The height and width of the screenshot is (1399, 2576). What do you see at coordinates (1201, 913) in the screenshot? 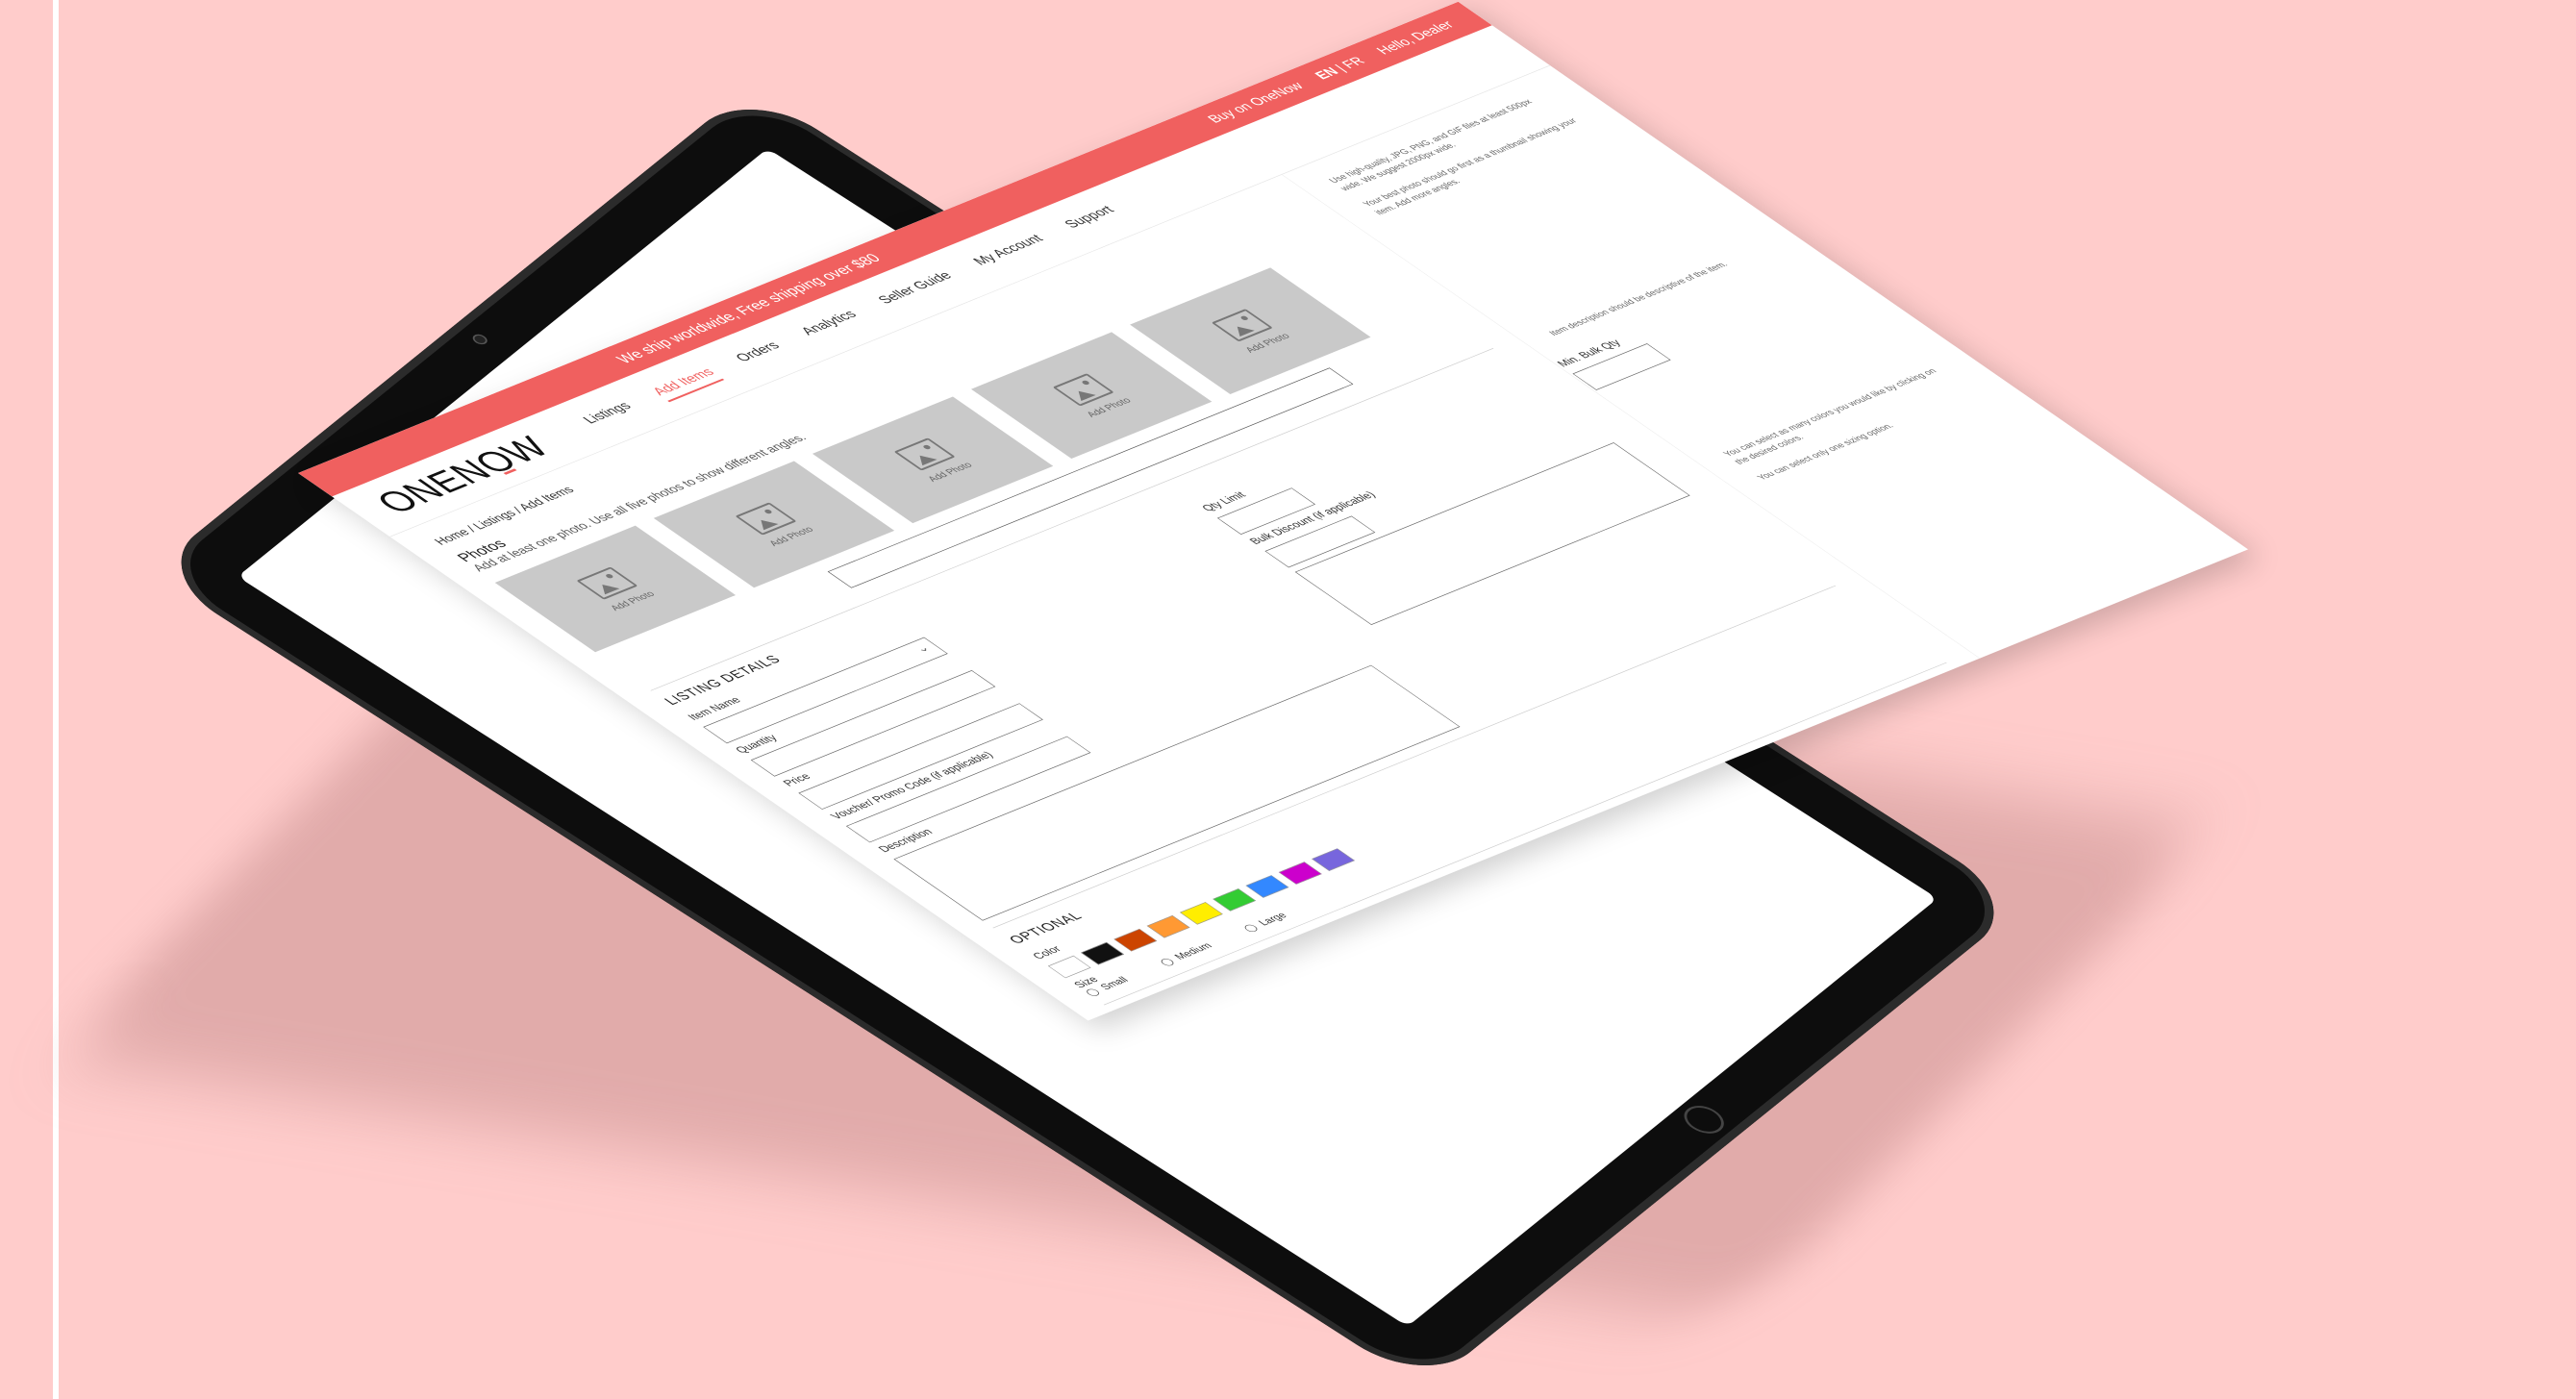
I see `color-swatch-yellow` at bounding box center [1201, 913].